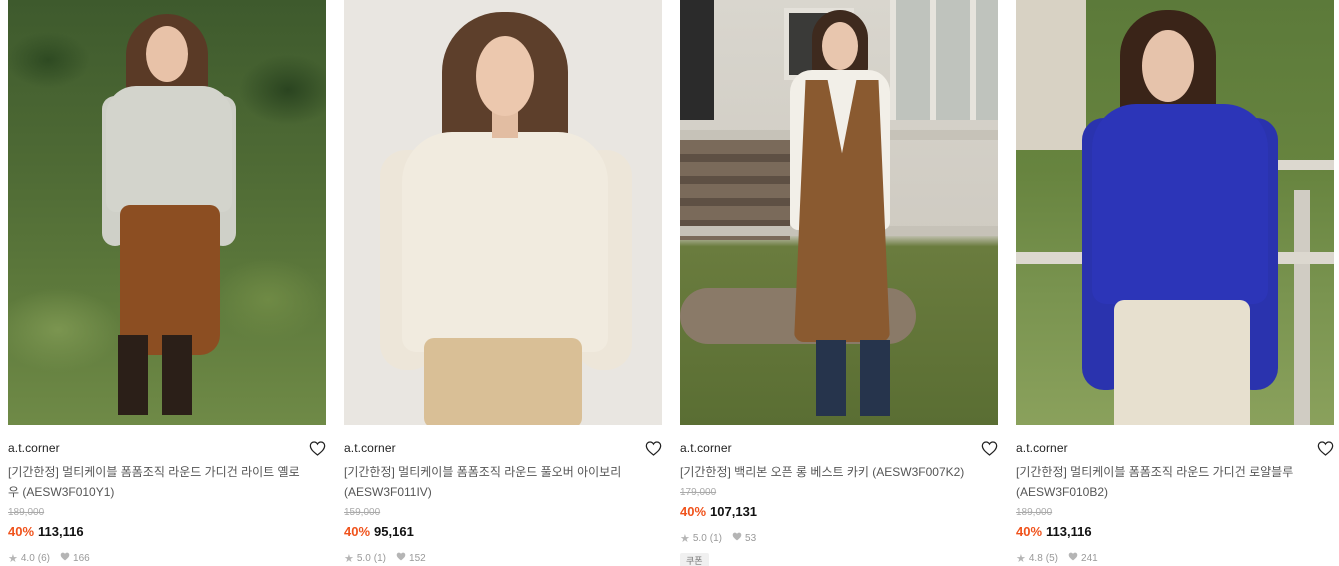  I want to click on product-title: [기간한정] 백리본 오픈 롱 베스트 카키 (AESW3F007K2), so click(830, 472).